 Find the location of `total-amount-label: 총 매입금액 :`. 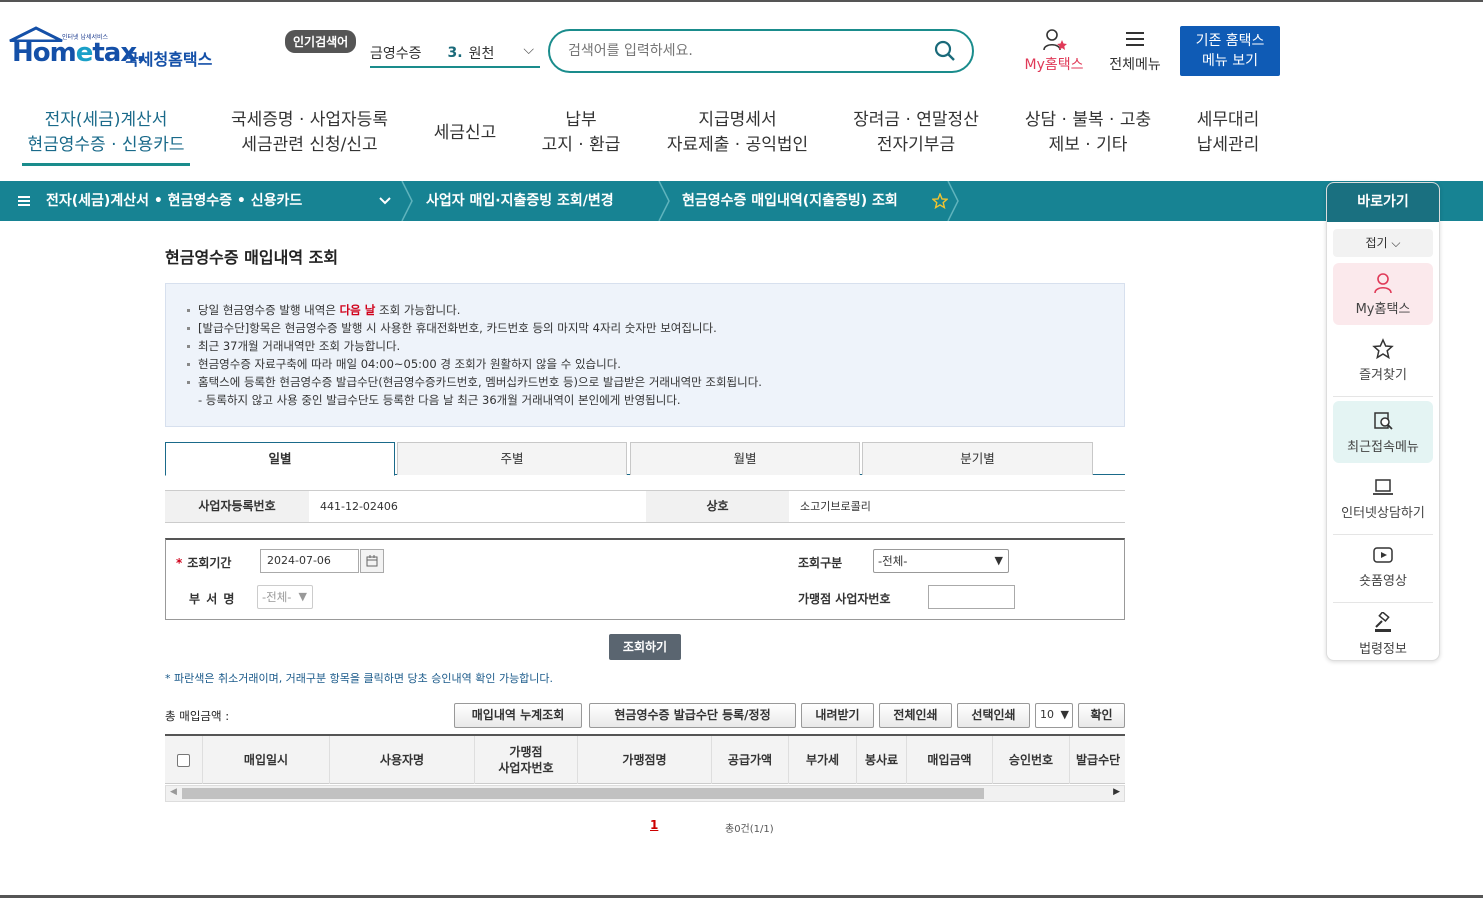

total-amount-label: 총 매입금액 : is located at coordinates (197, 716).